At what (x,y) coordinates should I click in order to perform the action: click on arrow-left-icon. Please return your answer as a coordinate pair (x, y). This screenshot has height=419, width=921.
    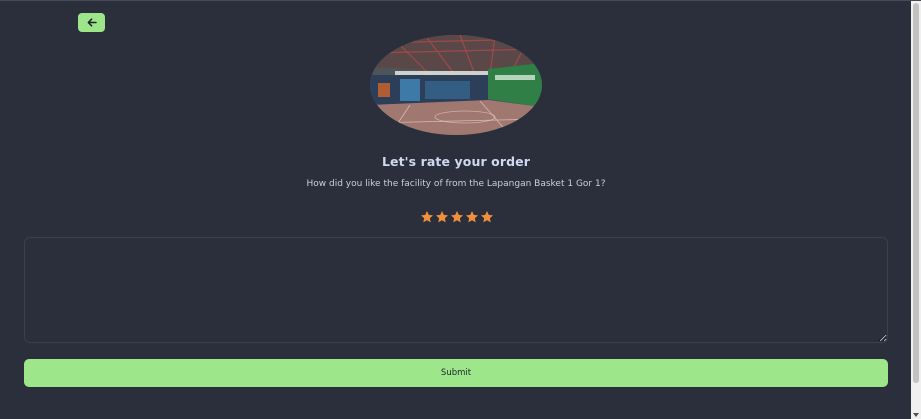
    Looking at the image, I should click on (92, 22).